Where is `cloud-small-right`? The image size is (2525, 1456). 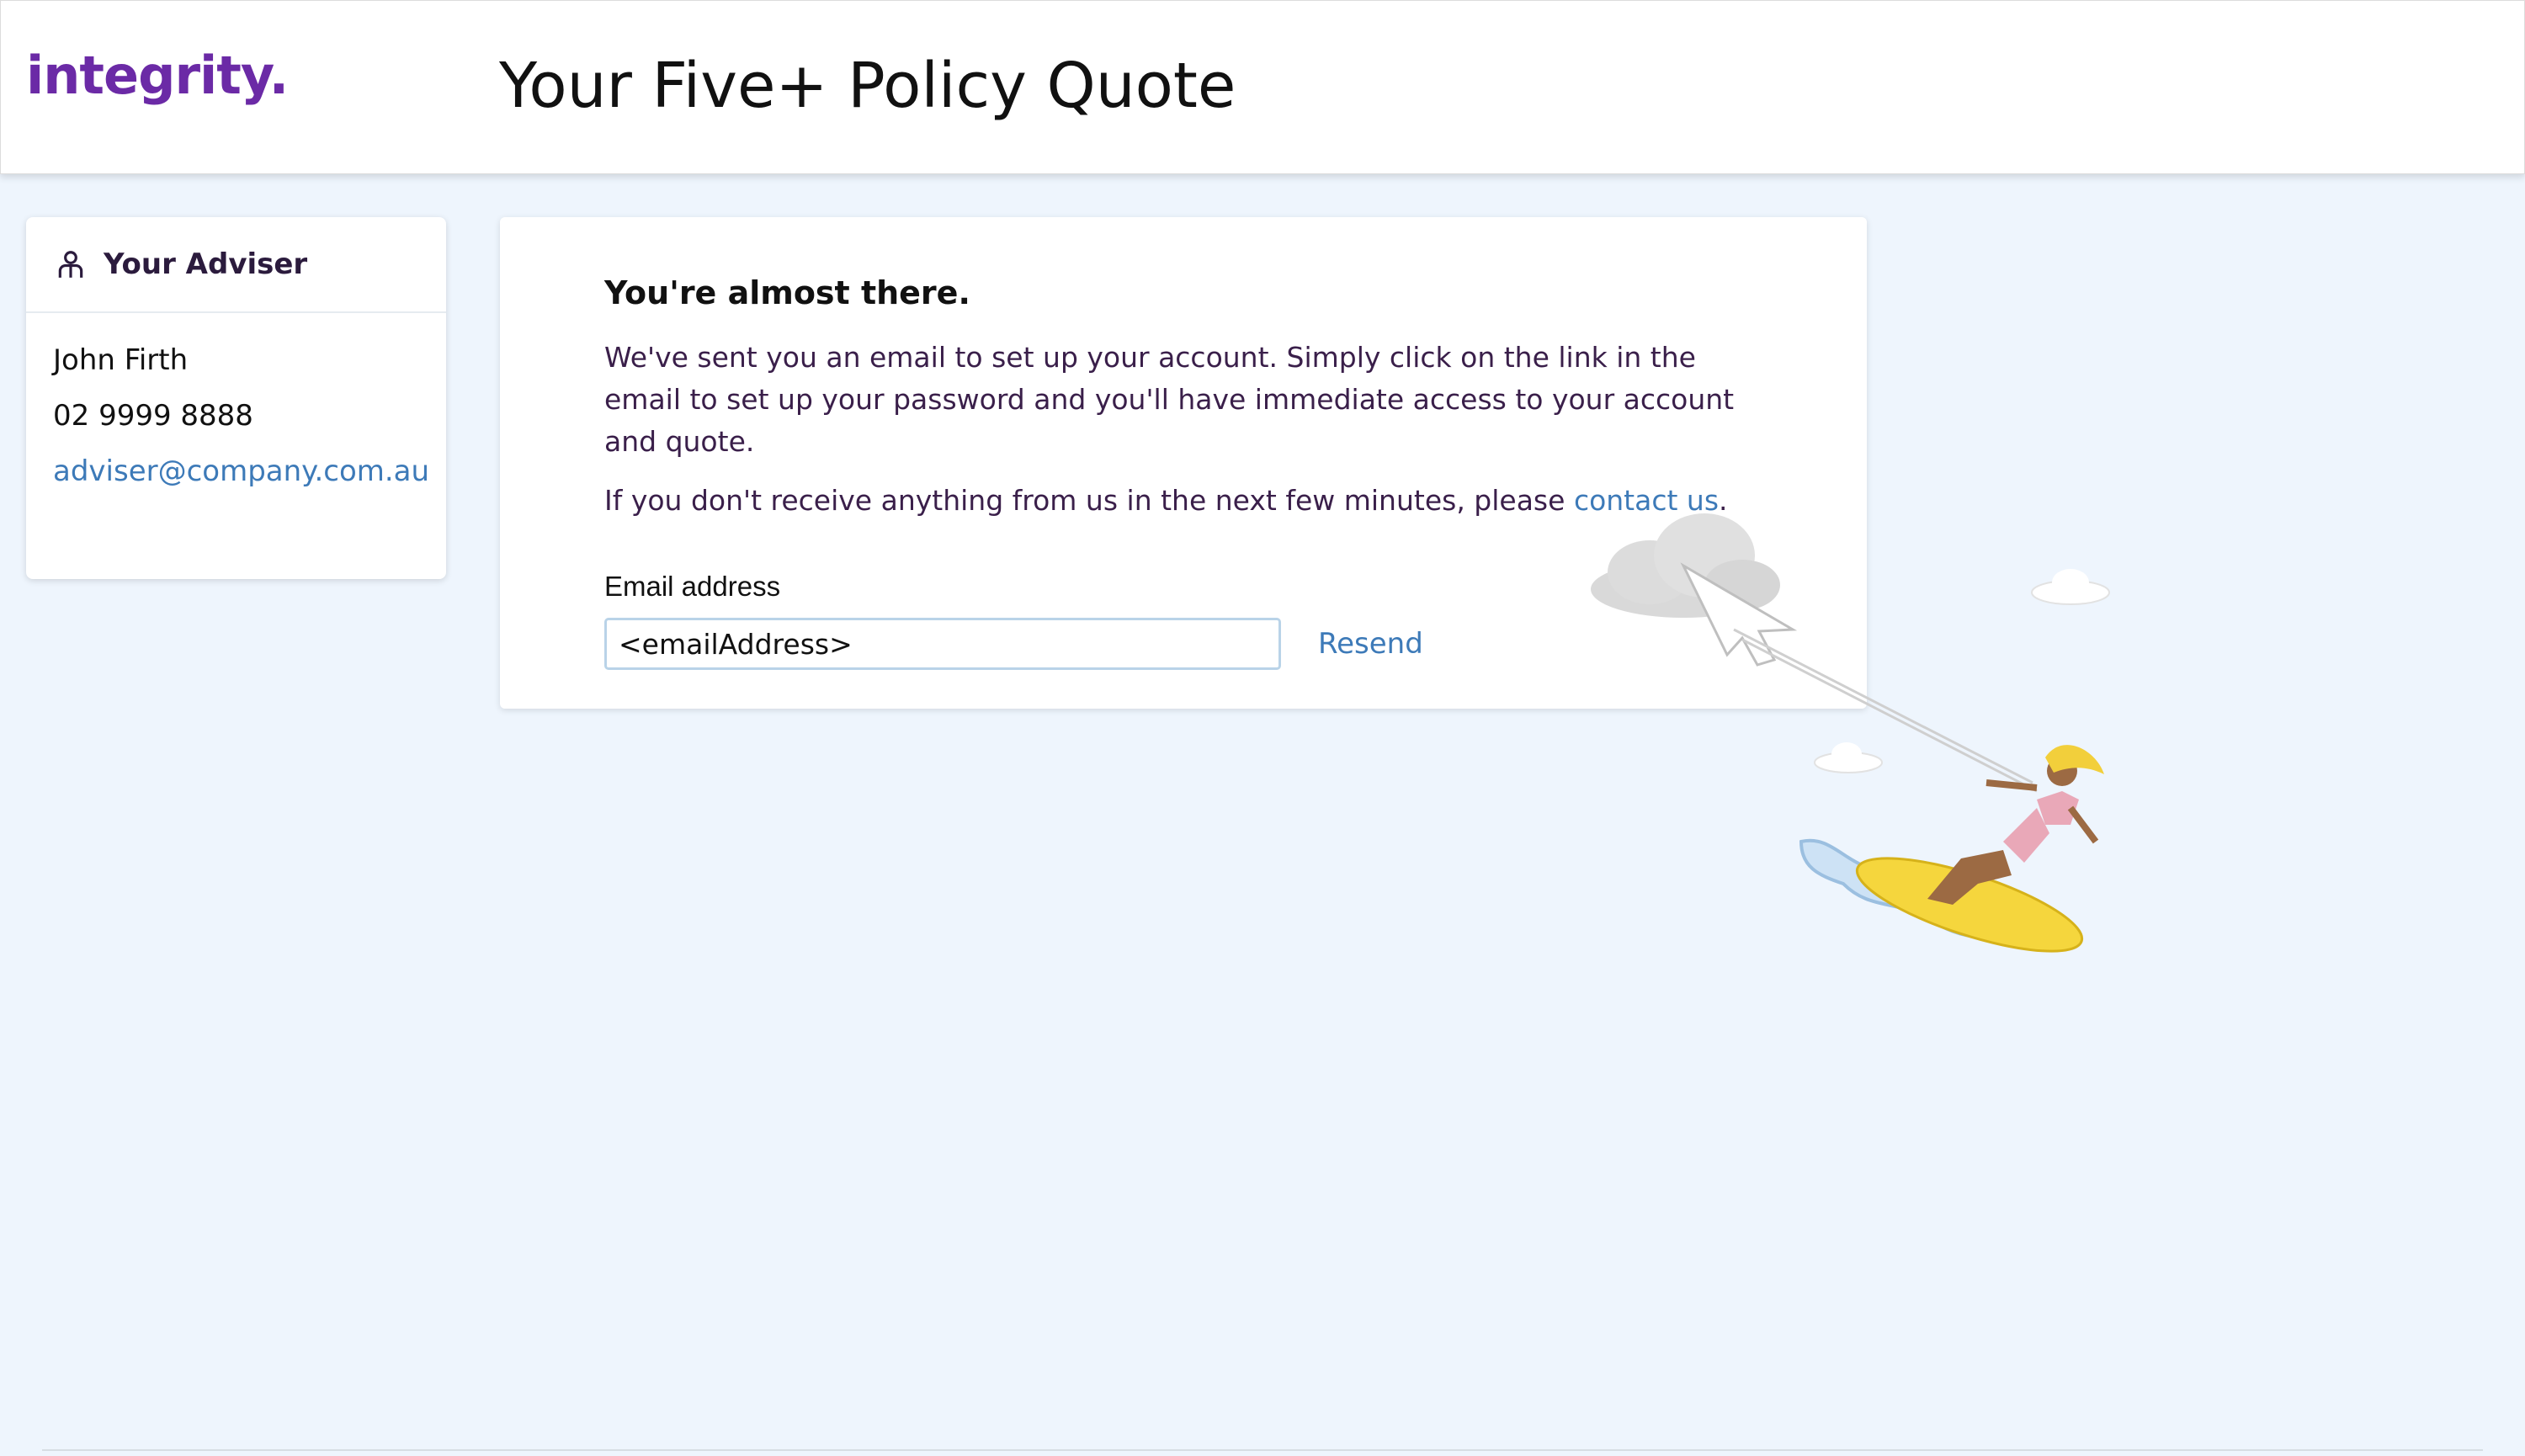
cloud-small-right is located at coordinates (2070, 587).